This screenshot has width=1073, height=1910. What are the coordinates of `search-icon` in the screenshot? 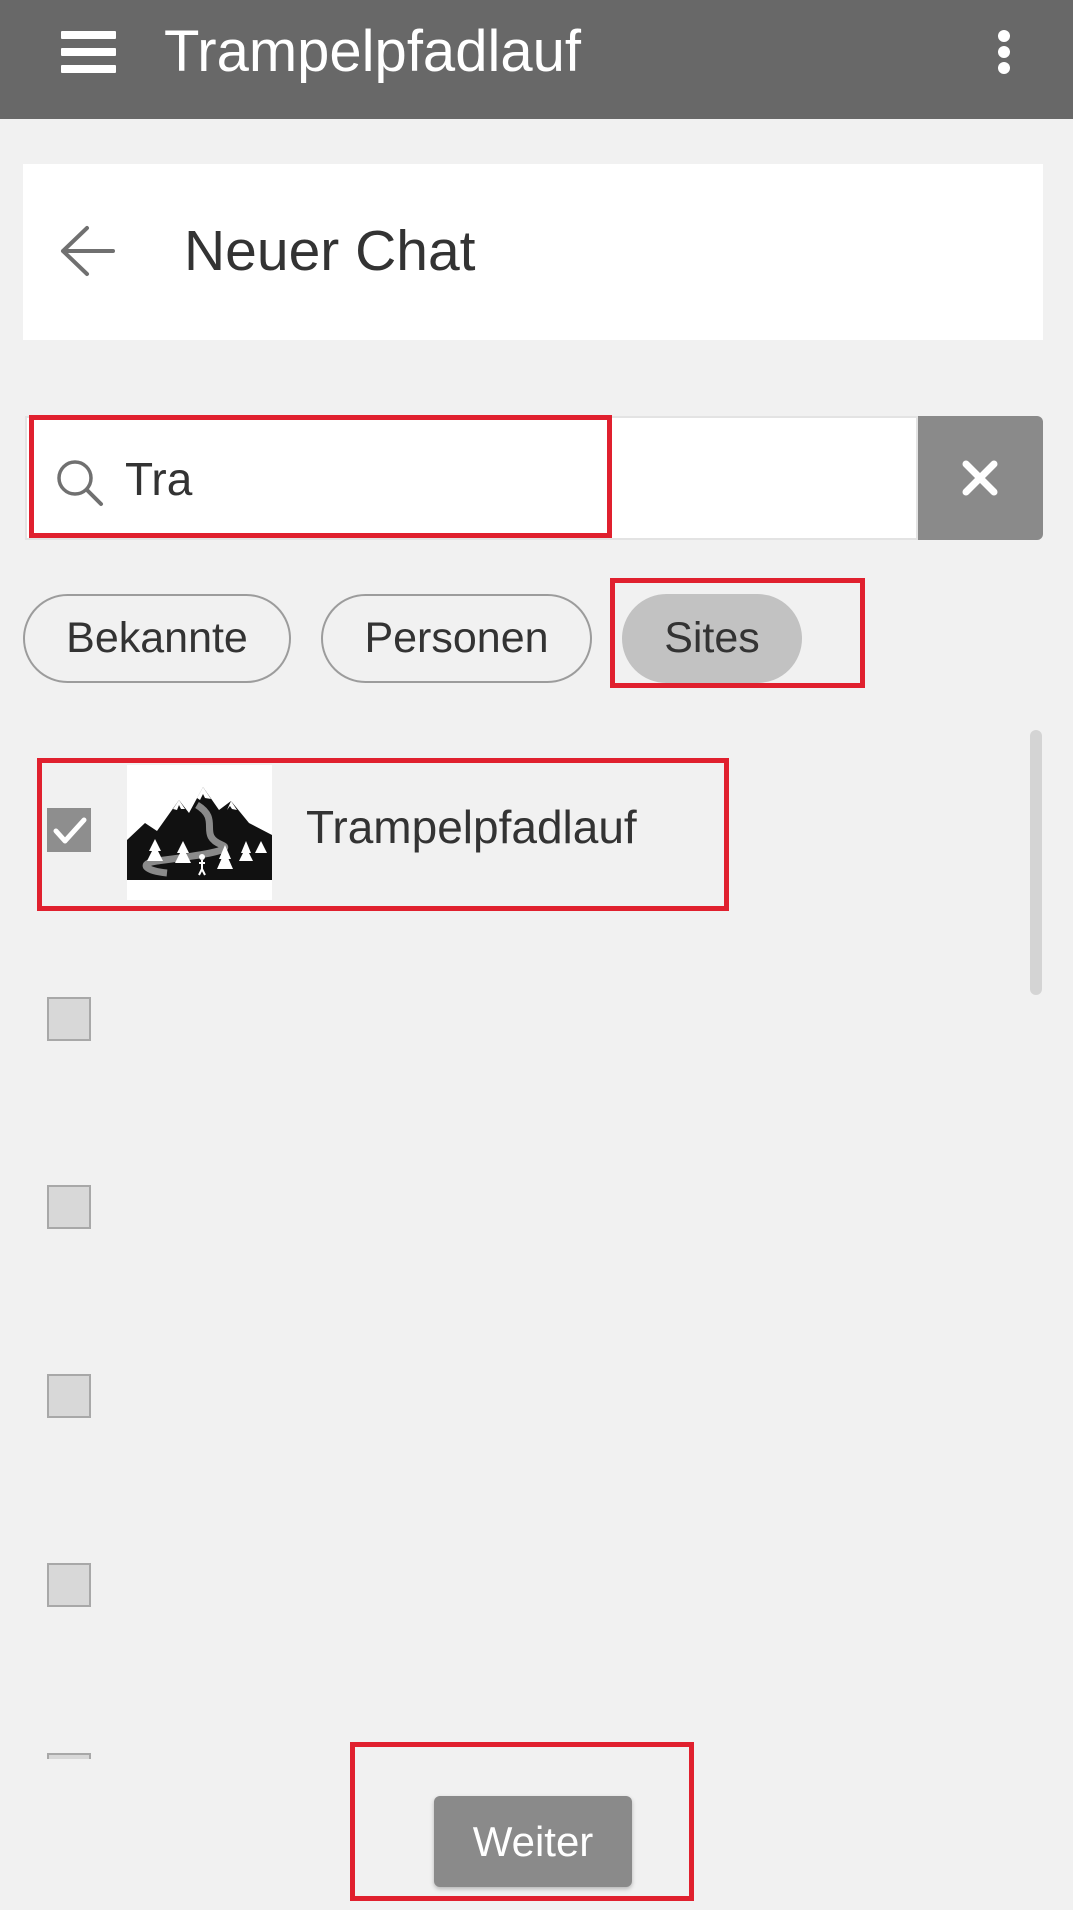 It's located at (80, 483).